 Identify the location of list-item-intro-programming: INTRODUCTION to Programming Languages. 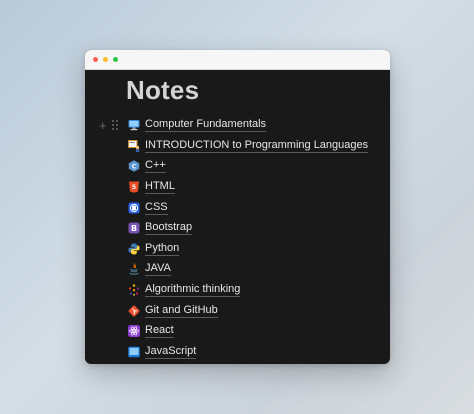
(237, 146).